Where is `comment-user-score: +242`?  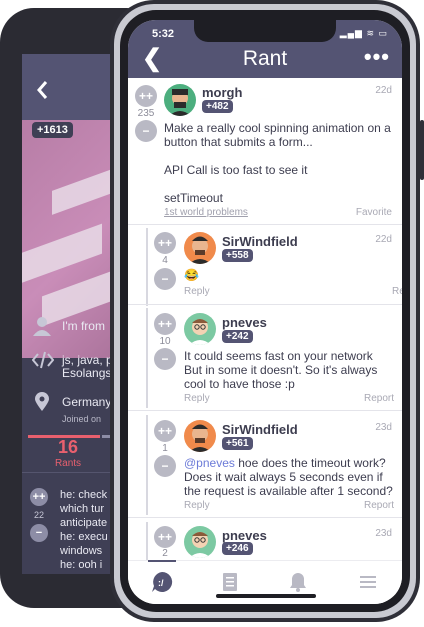 comment-user-score: +242 is located at coordinates (237, 336).